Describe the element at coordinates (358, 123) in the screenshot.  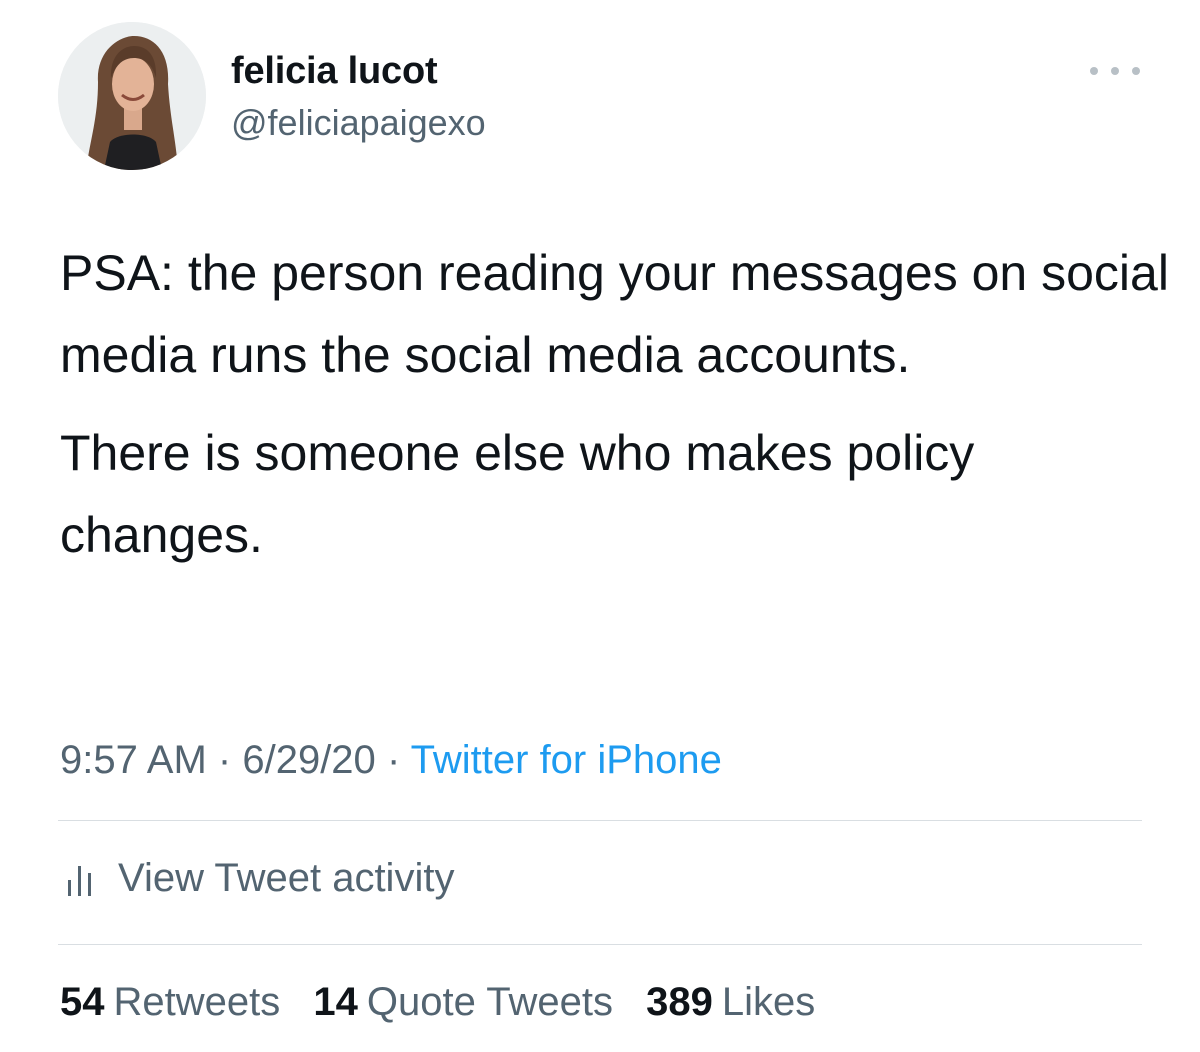
I see `author-handle: @feliciapaigexo` at that location.